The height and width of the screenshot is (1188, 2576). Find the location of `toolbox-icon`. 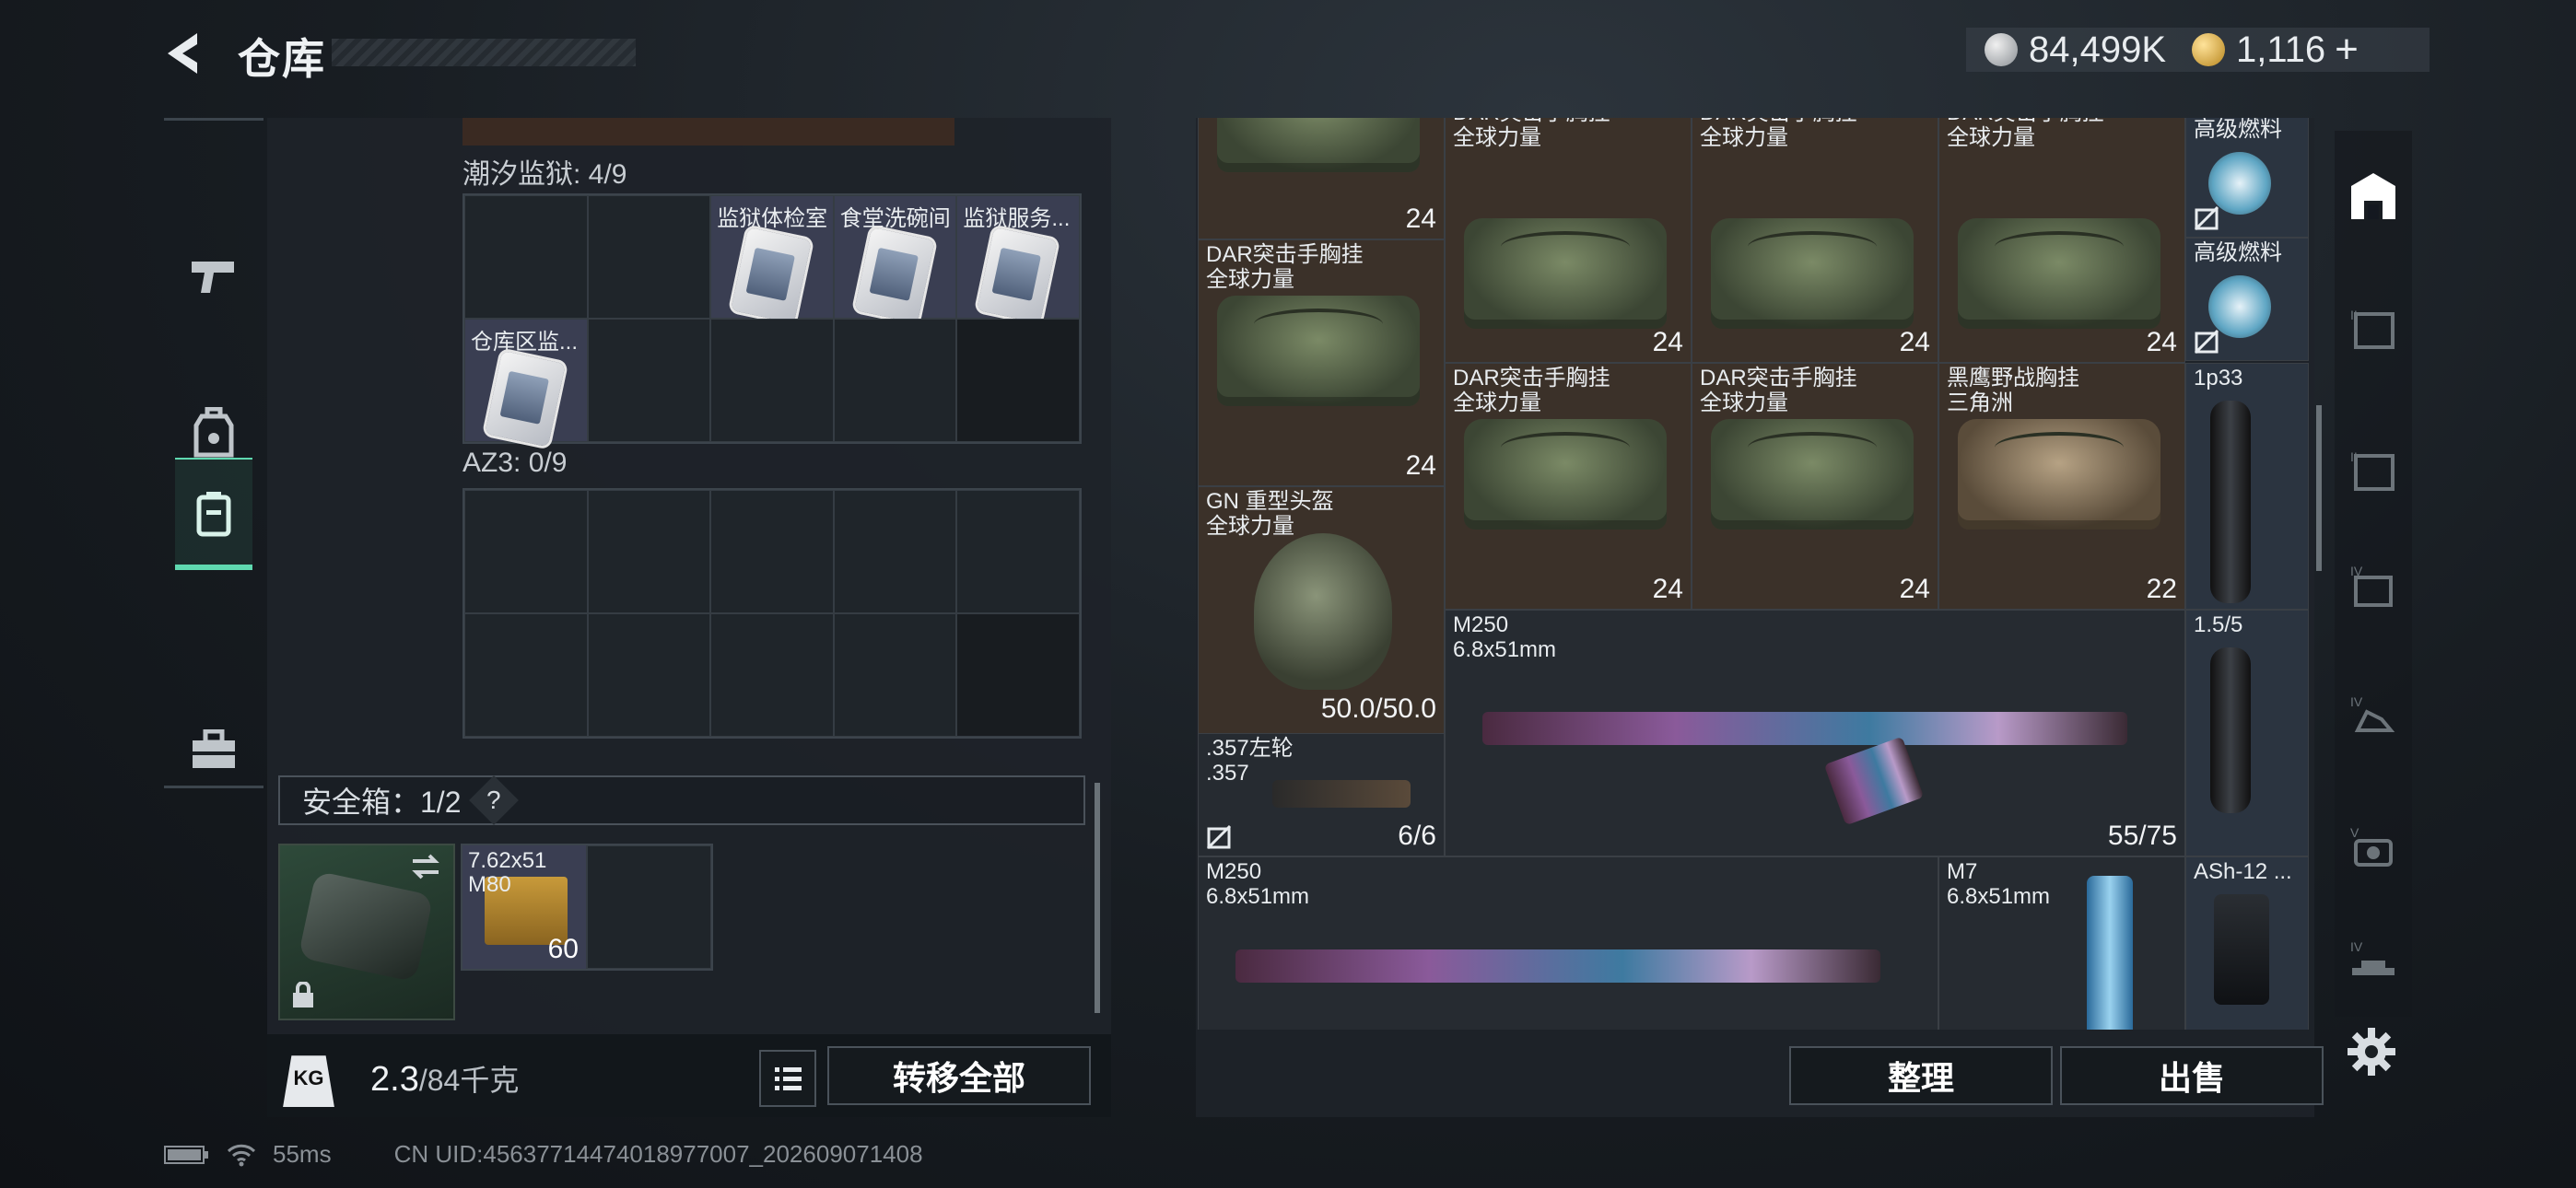

toolbox-icon is located at coordinates (214, 748).